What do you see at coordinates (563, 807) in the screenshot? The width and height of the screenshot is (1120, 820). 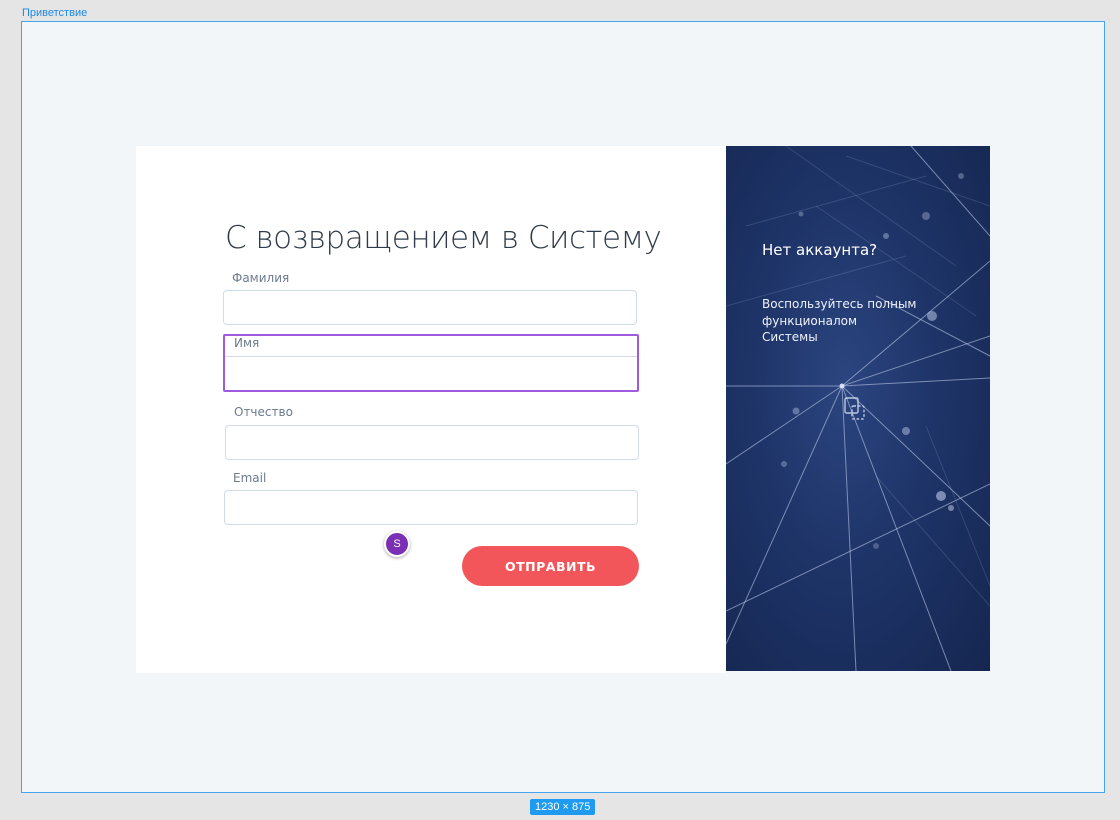 I see `frame-dimensions-badge: 1230 × 875` at bounding box center [563, 807].